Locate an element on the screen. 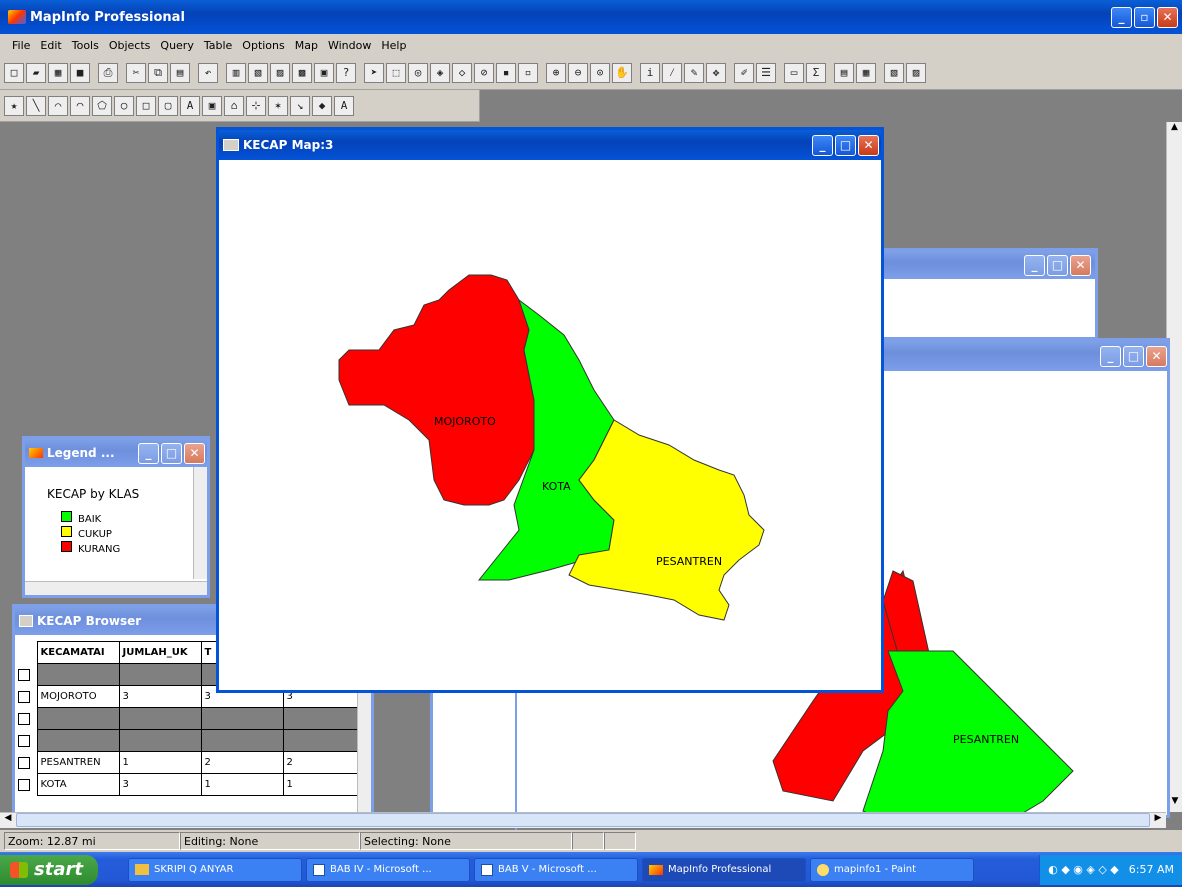 The image size is (1182, 887). statistics-icon: Σ is located at coordinates (816, 72).